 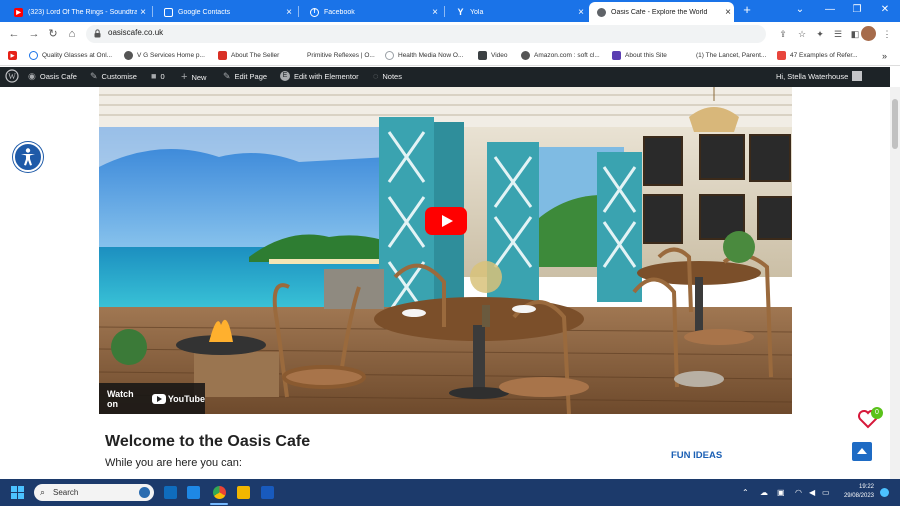 I want to click on watch-on-youtube-button: Watch on YouTube, so click(x=152, y=398).